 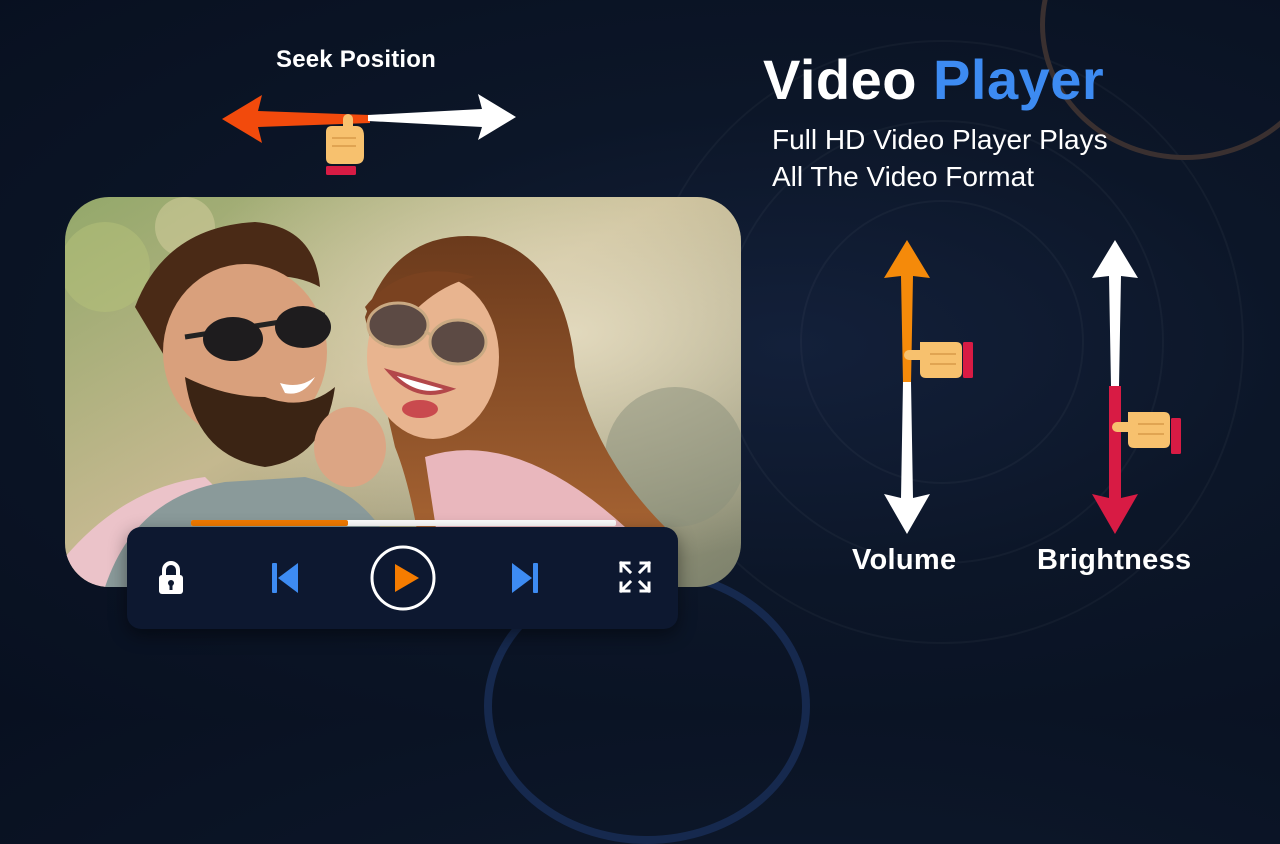 I want to click on brightness-label: Brightness, so click(x=1114, y=560).